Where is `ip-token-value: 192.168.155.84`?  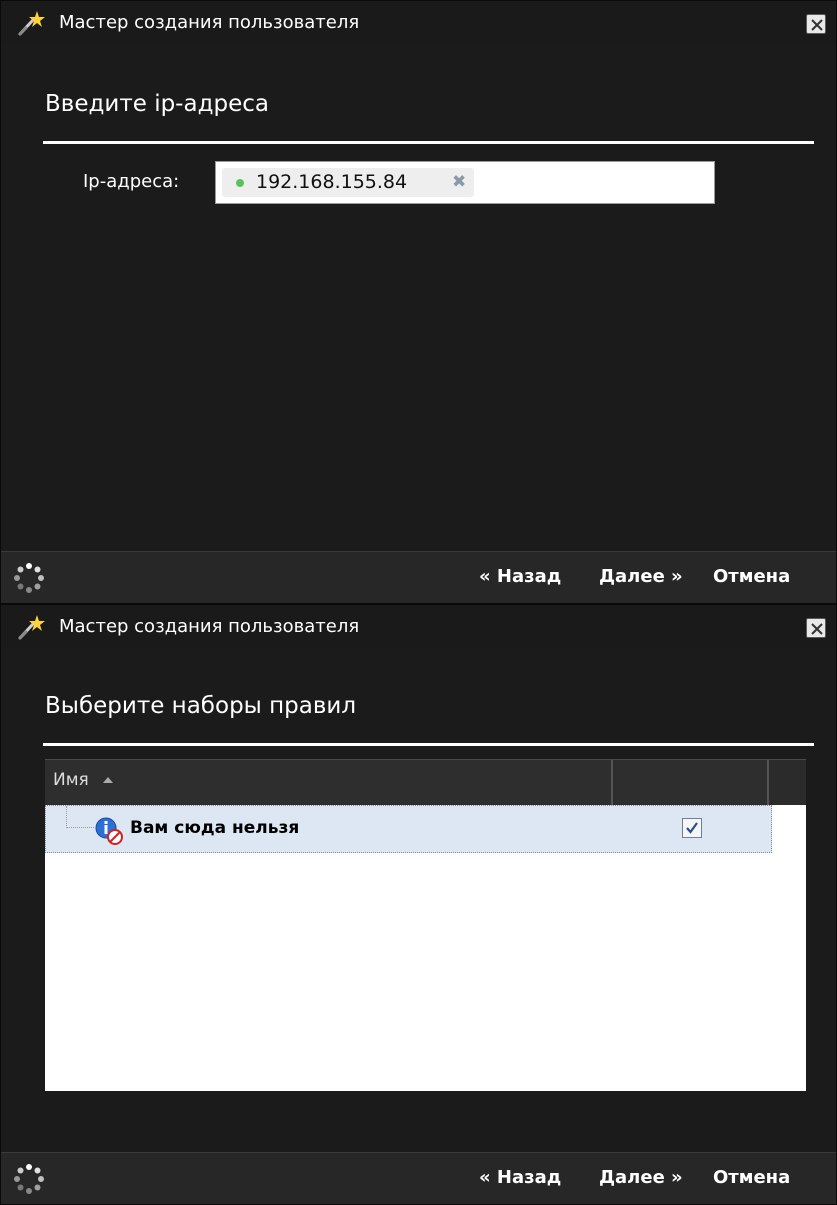 ip-token-value: 192.168.155.84 is located at coordinates (332, 182).